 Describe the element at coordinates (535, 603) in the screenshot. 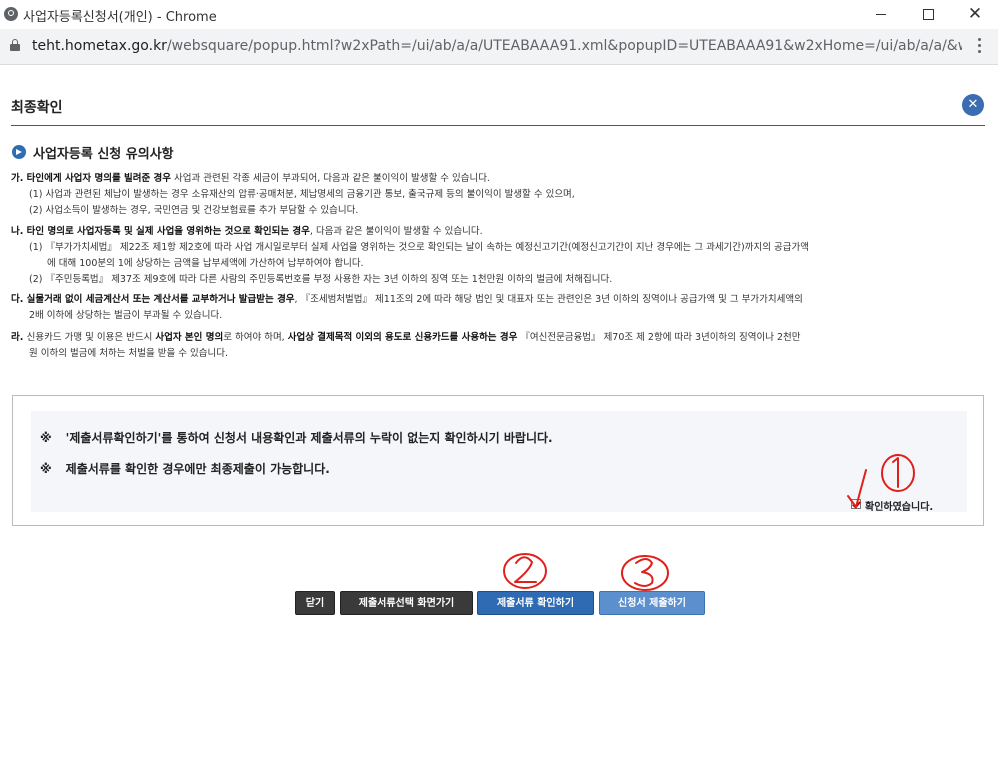

I see `check-documents-button: 제출서류 확인하기` at that location.